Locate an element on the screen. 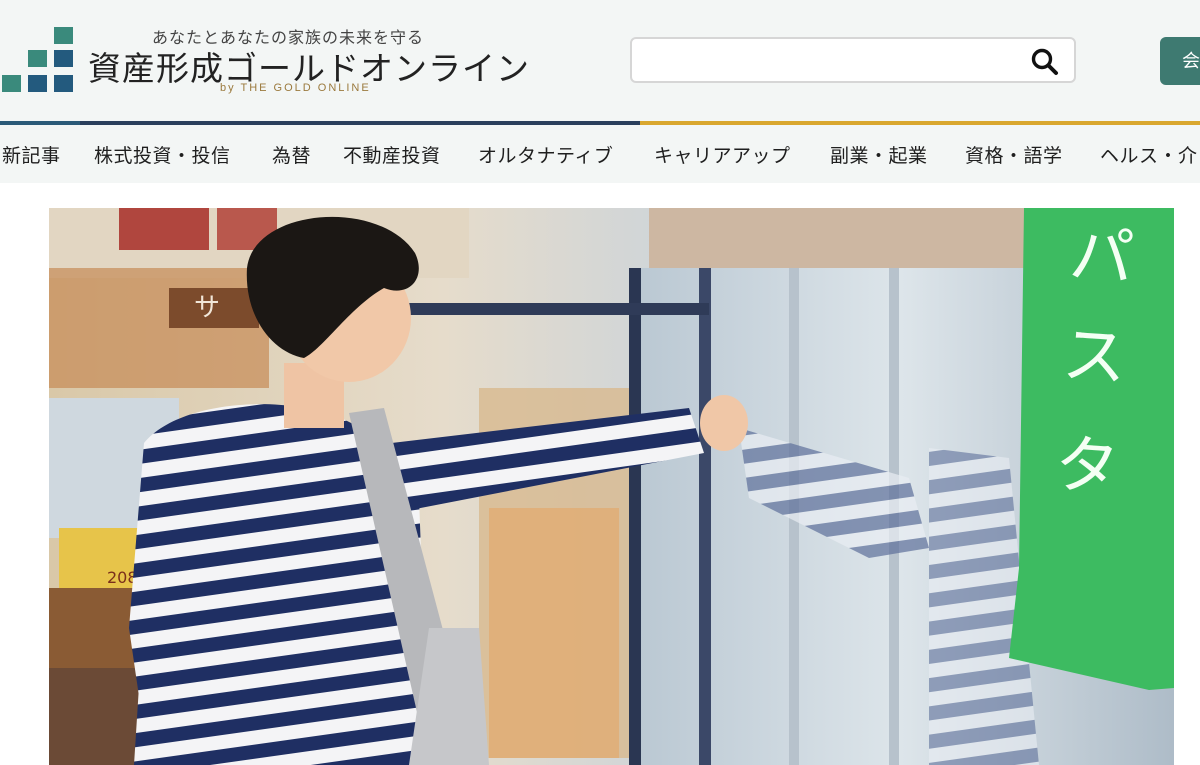 The height and width of the screenshot is (765, 1200). nav-item-new-articles: 新記事 is located at coordinates (31, 154).